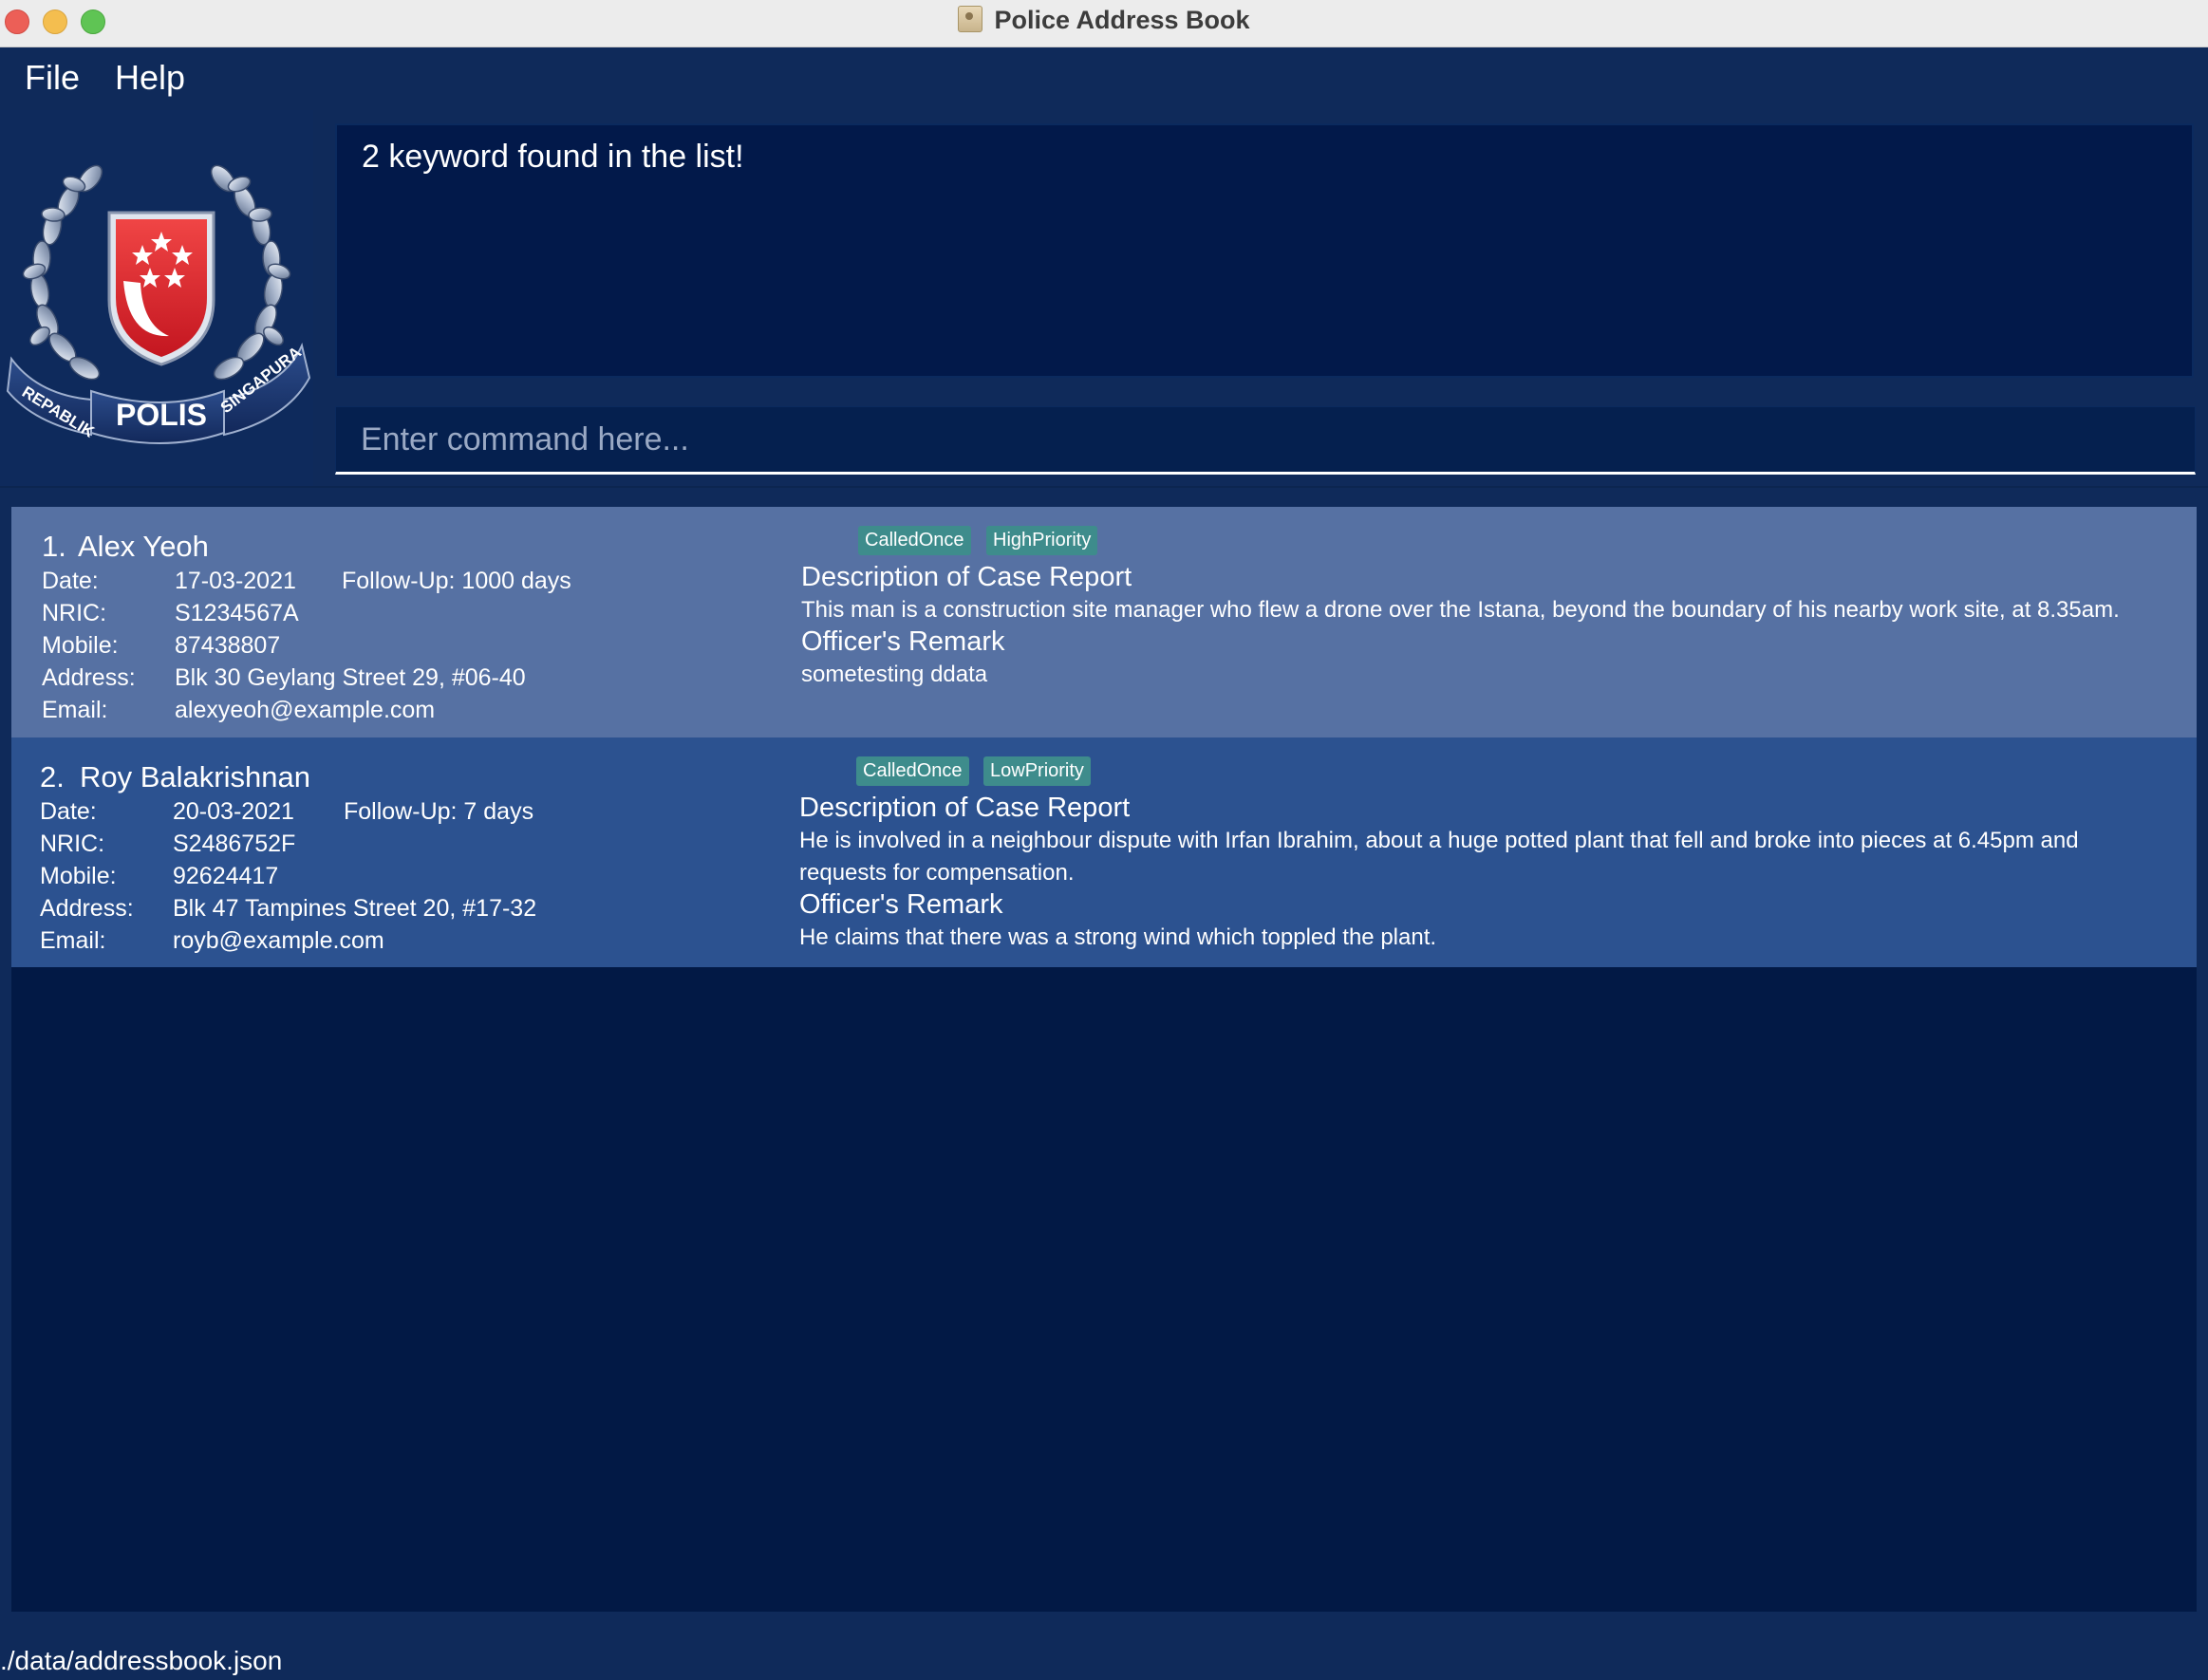 Image resolution: width=2208 pixels, height=1680 pixels. What do you see at coordinates (894, 674) in the screenshot?
I see `remark-text: sometesting ddata` at bounding box center [894, 674].